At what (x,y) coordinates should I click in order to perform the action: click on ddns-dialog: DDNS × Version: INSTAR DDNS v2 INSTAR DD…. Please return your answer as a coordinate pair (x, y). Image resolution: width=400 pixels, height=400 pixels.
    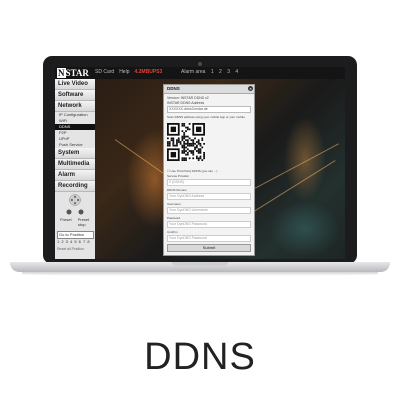
    Looking at the image, I should click on (209, 170).